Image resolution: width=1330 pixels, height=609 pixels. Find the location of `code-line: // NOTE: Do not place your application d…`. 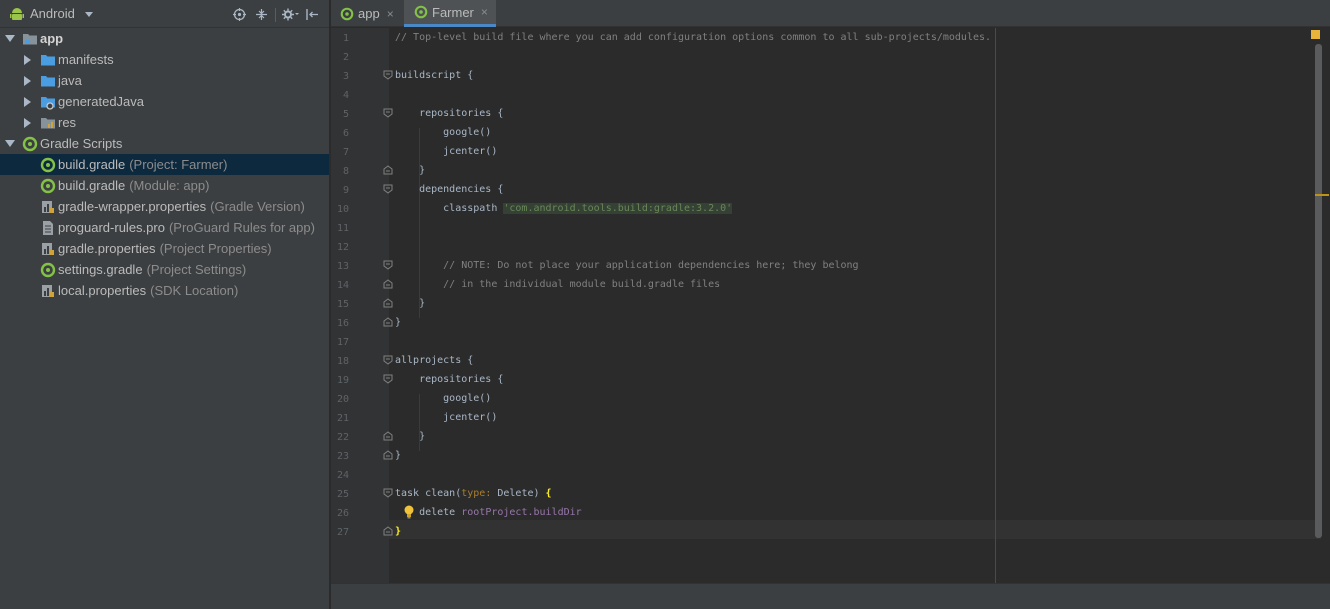

code-line: // NOTE: Do not place your application d… is located at coordinates (627, 265).